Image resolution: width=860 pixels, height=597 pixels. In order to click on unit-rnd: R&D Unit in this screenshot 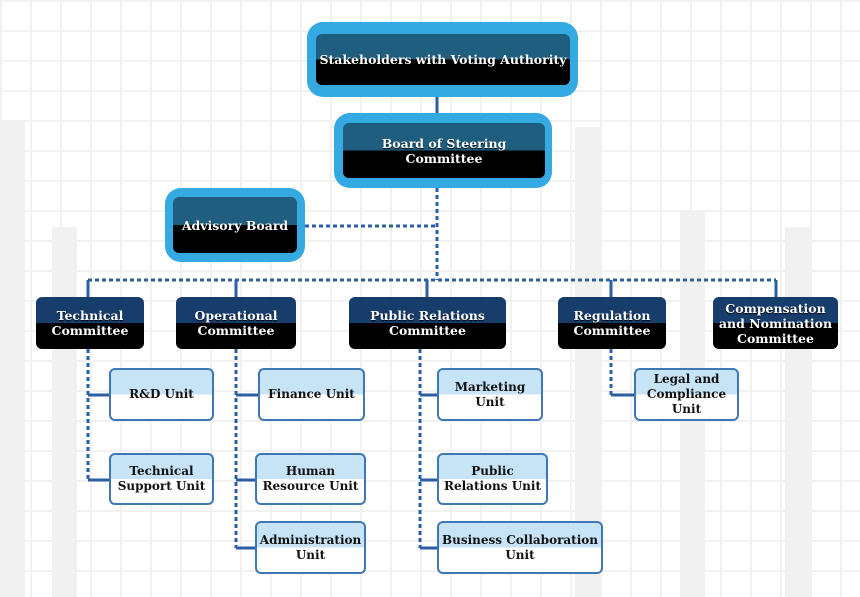, I will do `click(161, 394)`.